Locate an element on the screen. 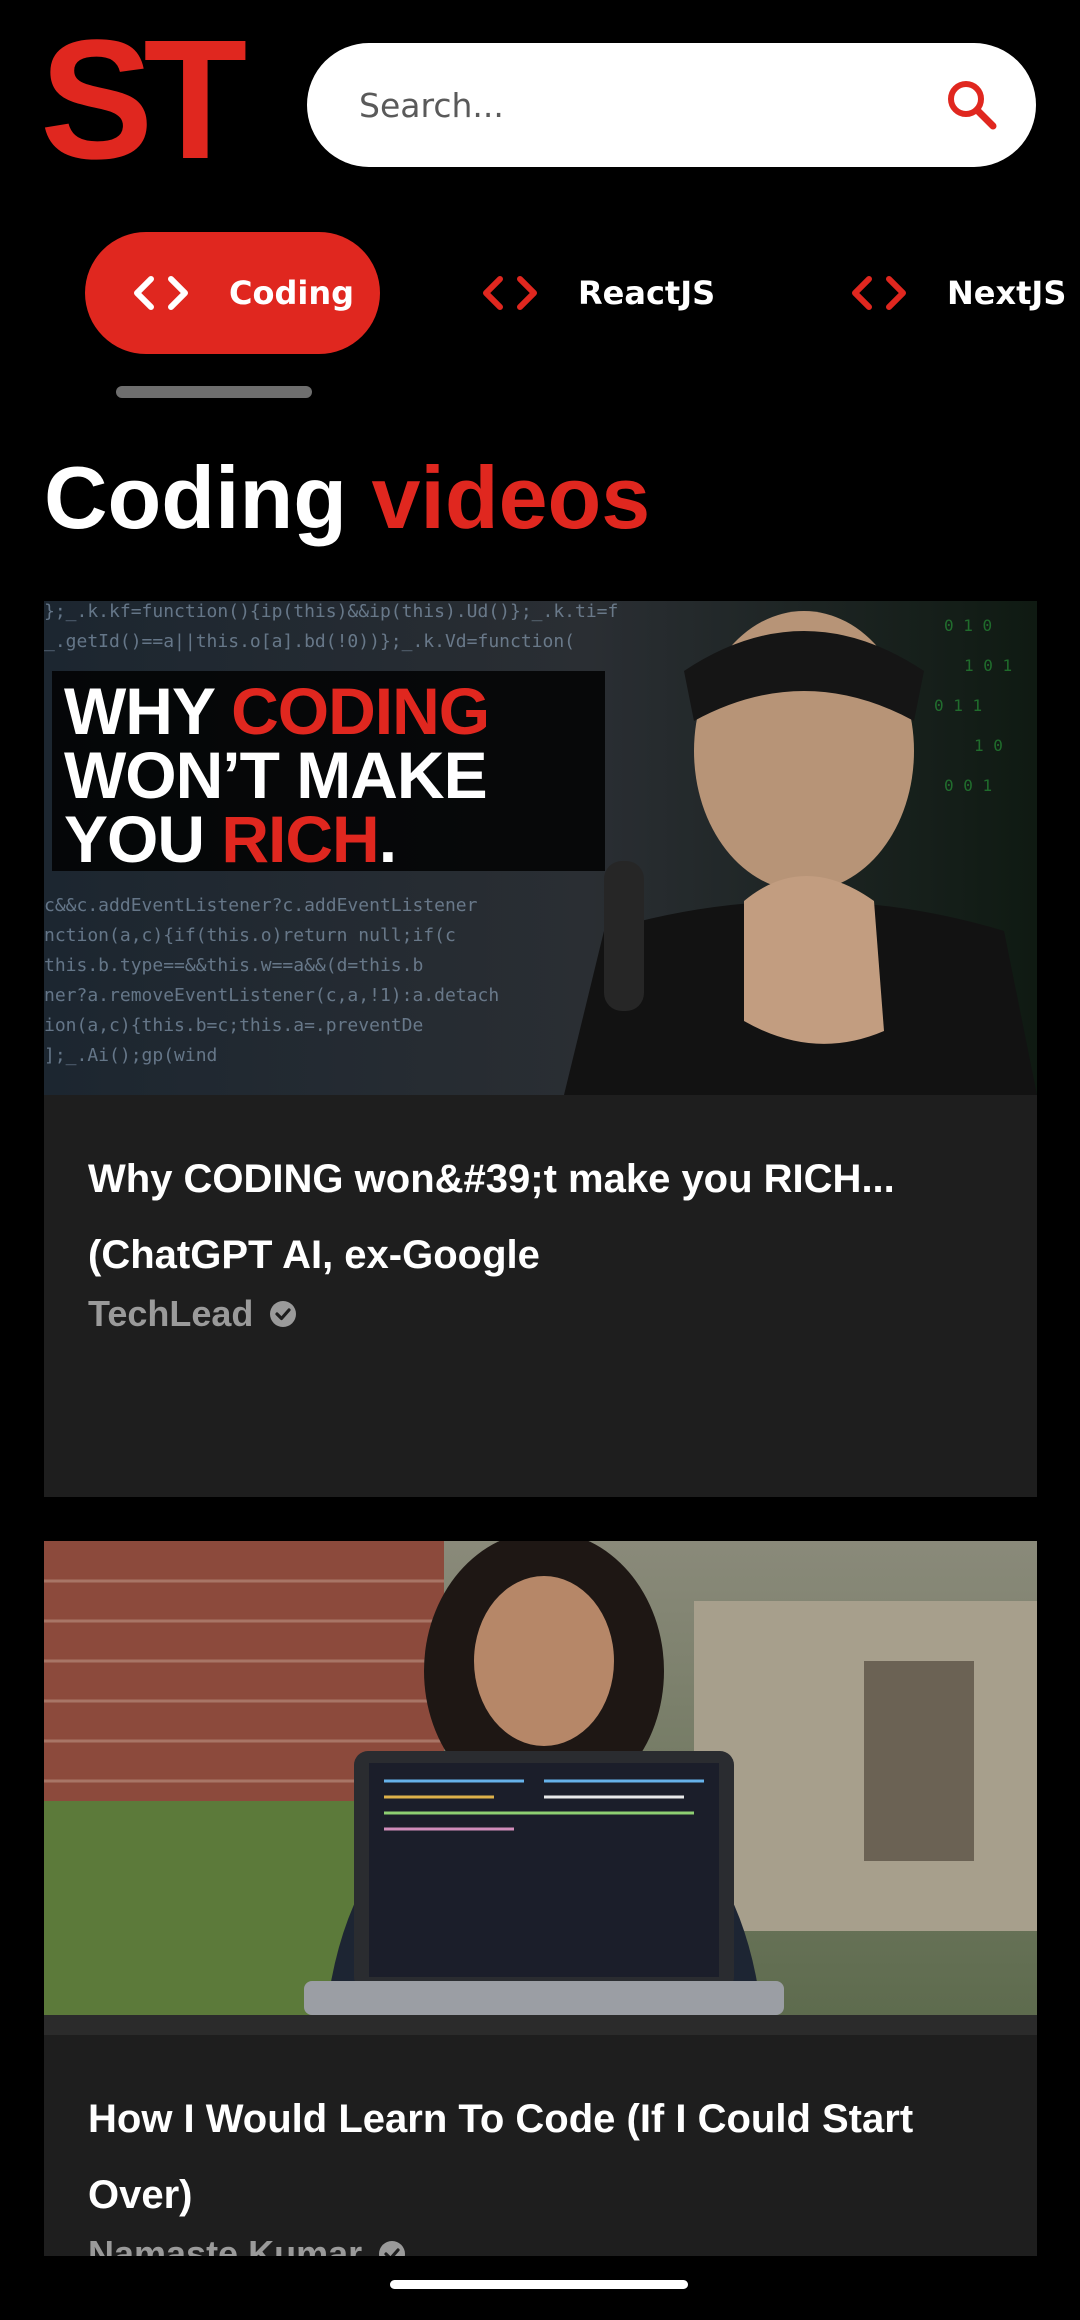  svg-text:ion(a,c){this.b=c;this.a=.prev: ion(a,c){this.b=c;this.a=.preventDe is located at coordinates (233, 1025).